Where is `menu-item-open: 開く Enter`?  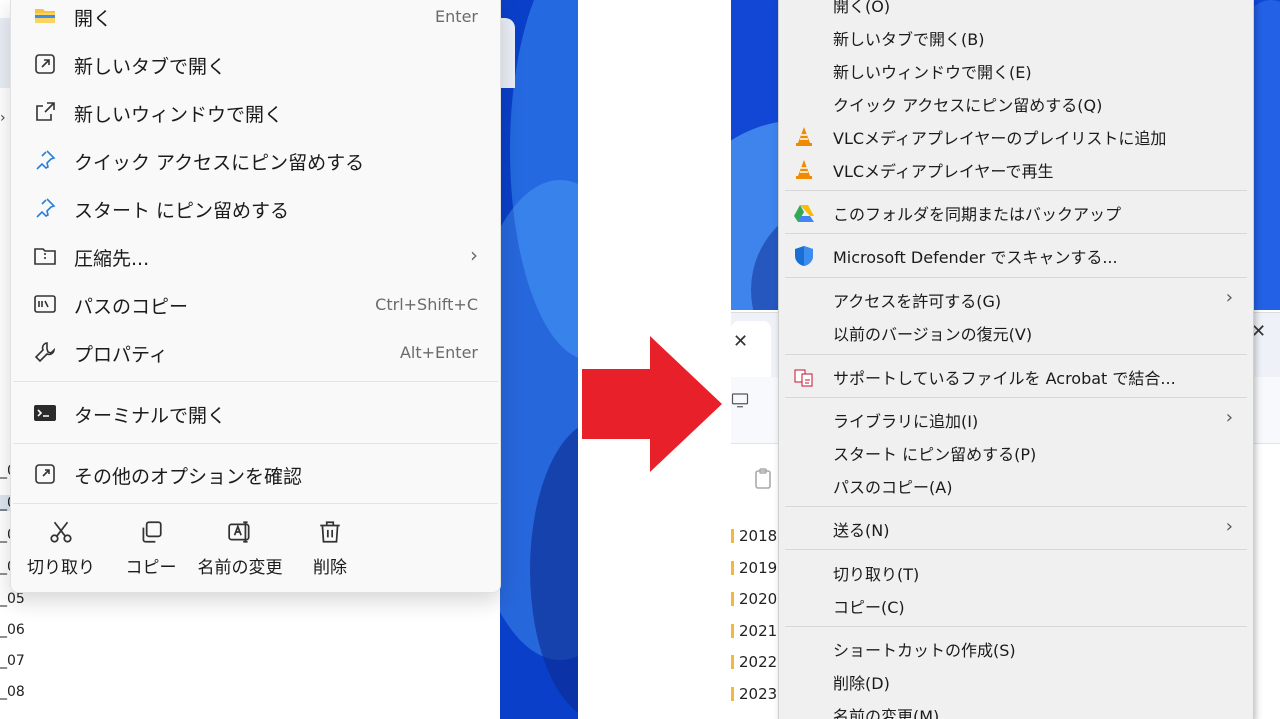
menu-item-open: 開く Enter is located at coordinates (255, 19).